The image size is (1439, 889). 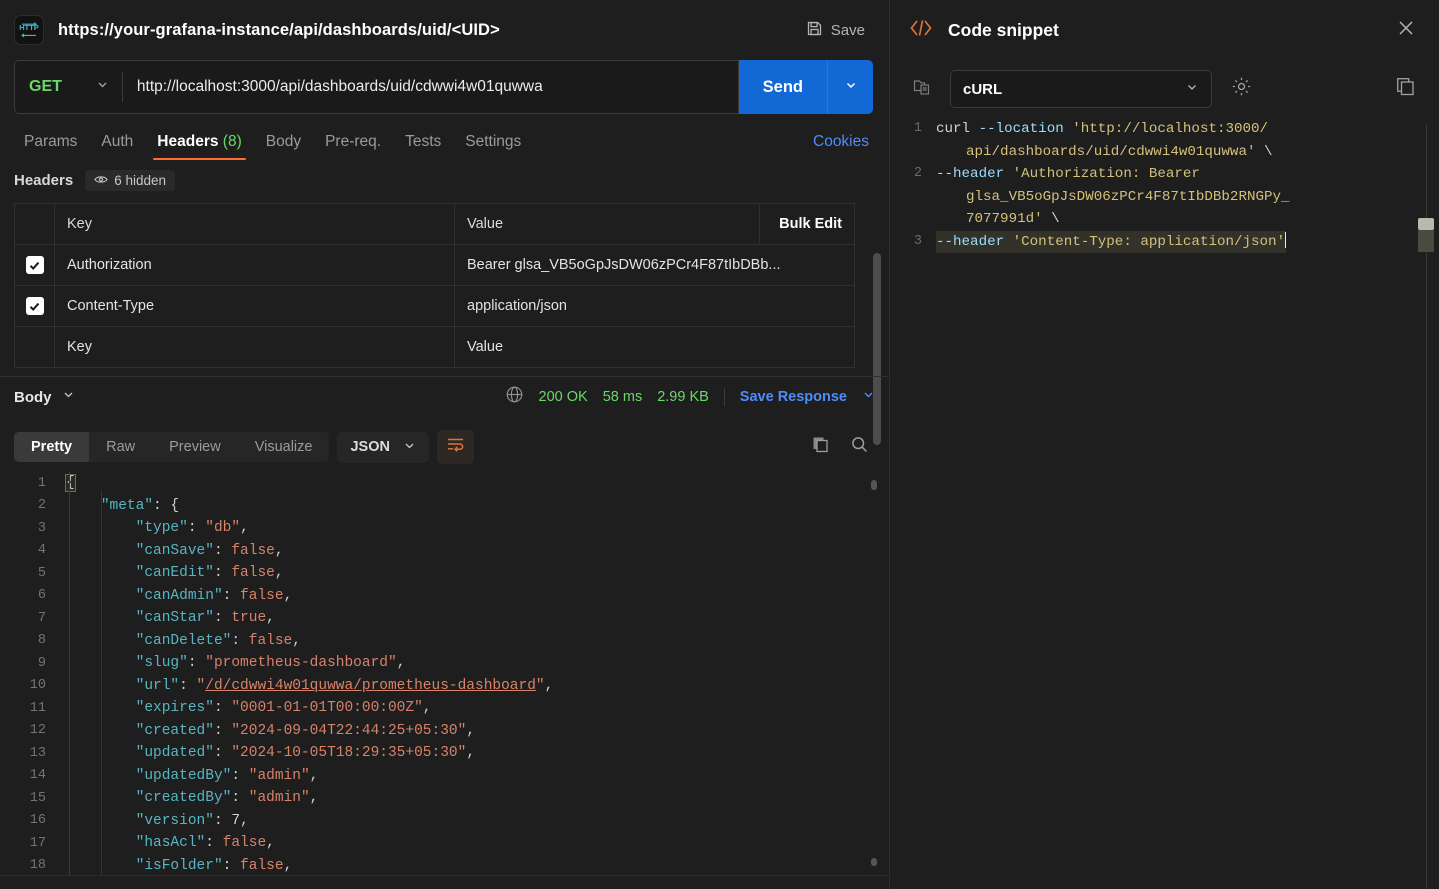 I want to click on tab-params: Params, so click(x=50, y=146).